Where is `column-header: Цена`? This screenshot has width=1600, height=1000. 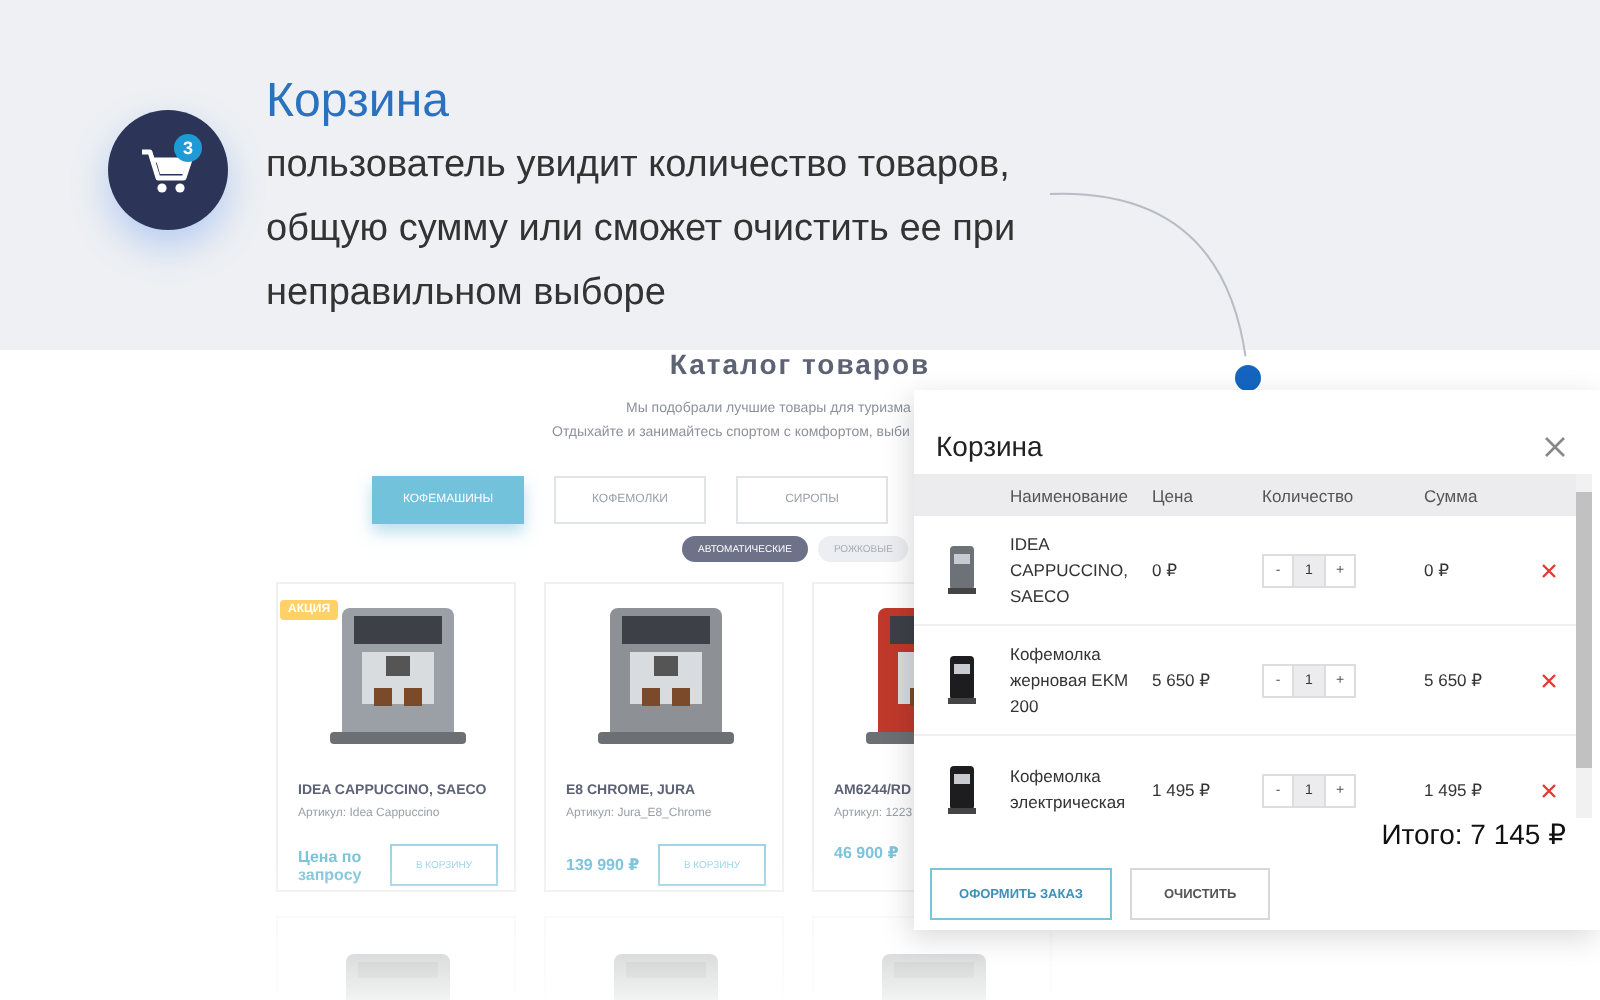 column-header: Цена is located at coordinates (1173, 495).